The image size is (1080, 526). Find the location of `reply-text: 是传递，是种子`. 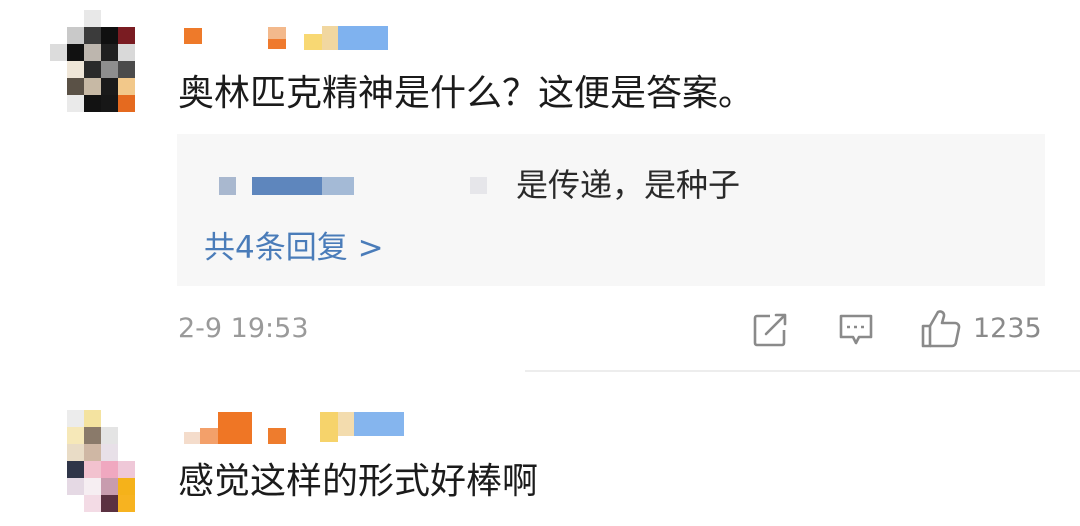

reply-text: 是传递，是种子 is located at coordinates (628, 185).